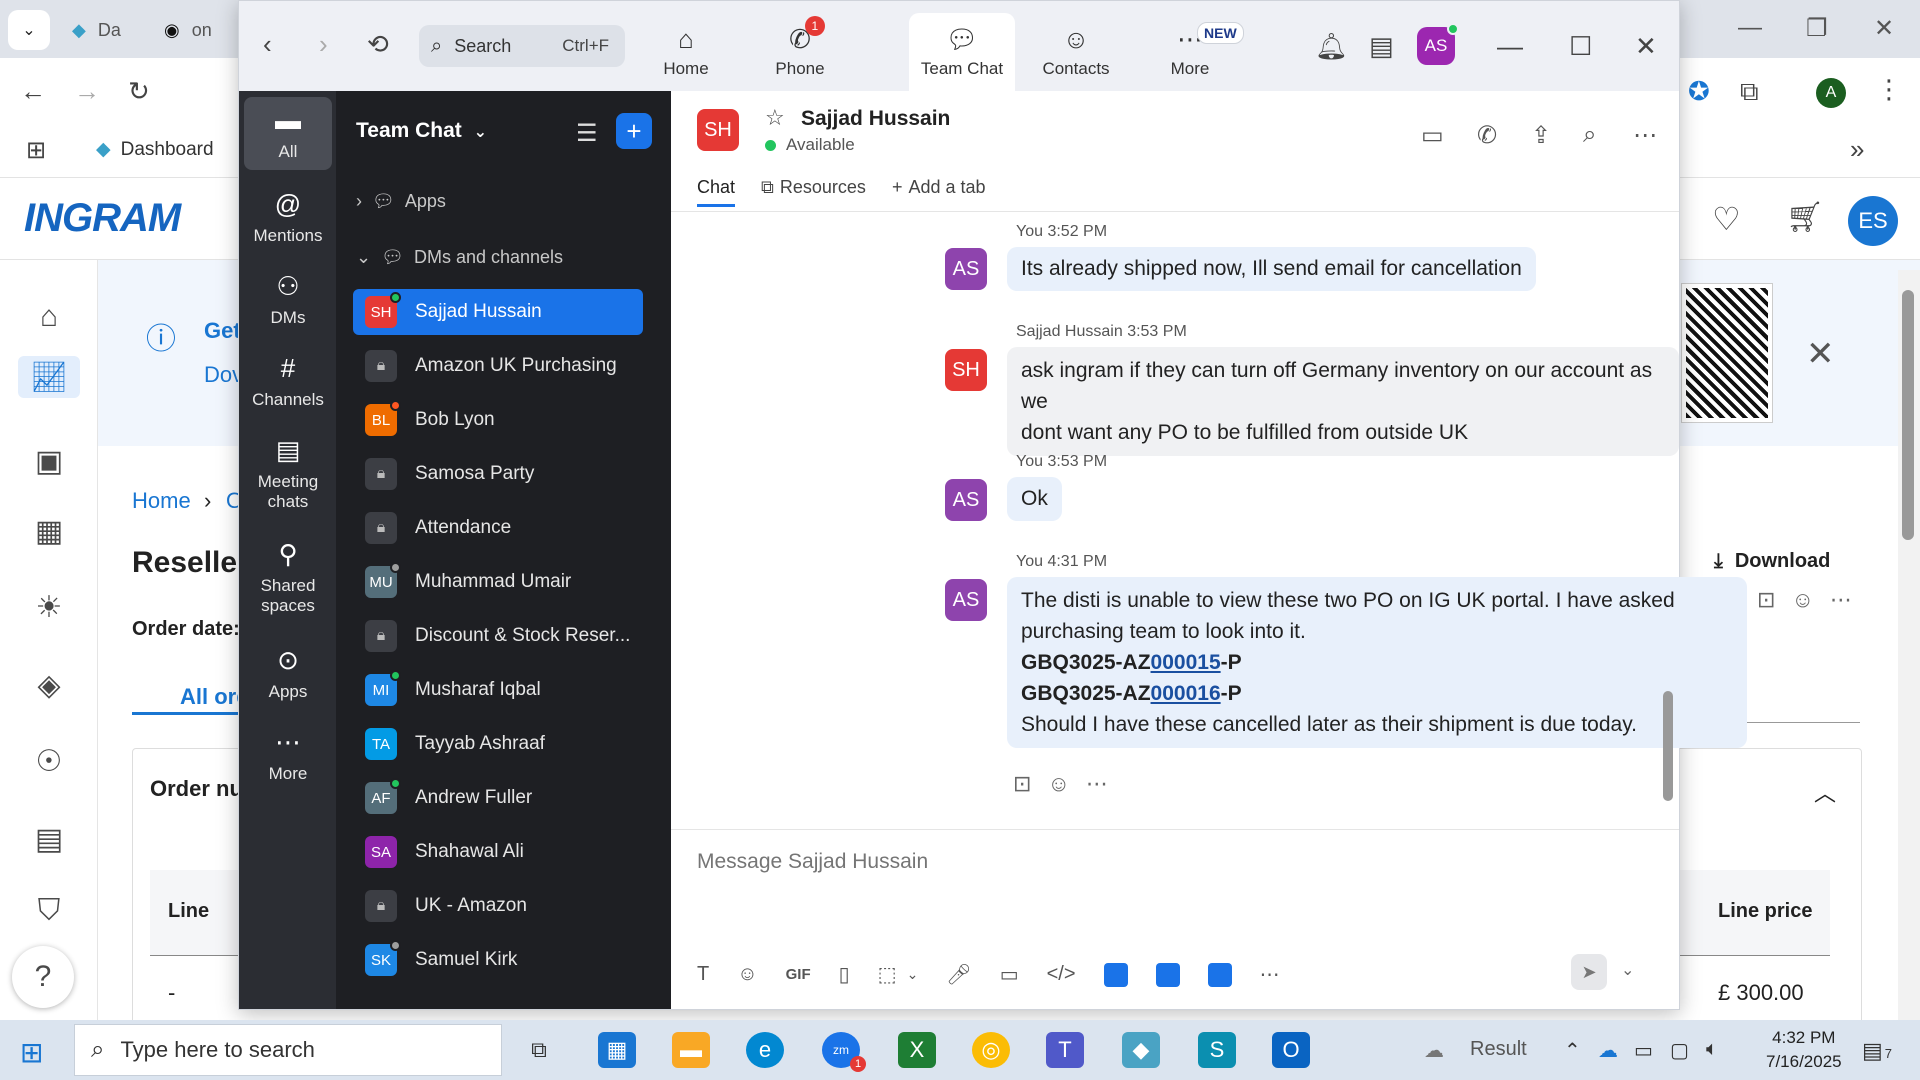  What do you see at coordinates (288, 133) in the screenshot?
I see `rail-all: ▬ All` at bounding box center [288, 133].